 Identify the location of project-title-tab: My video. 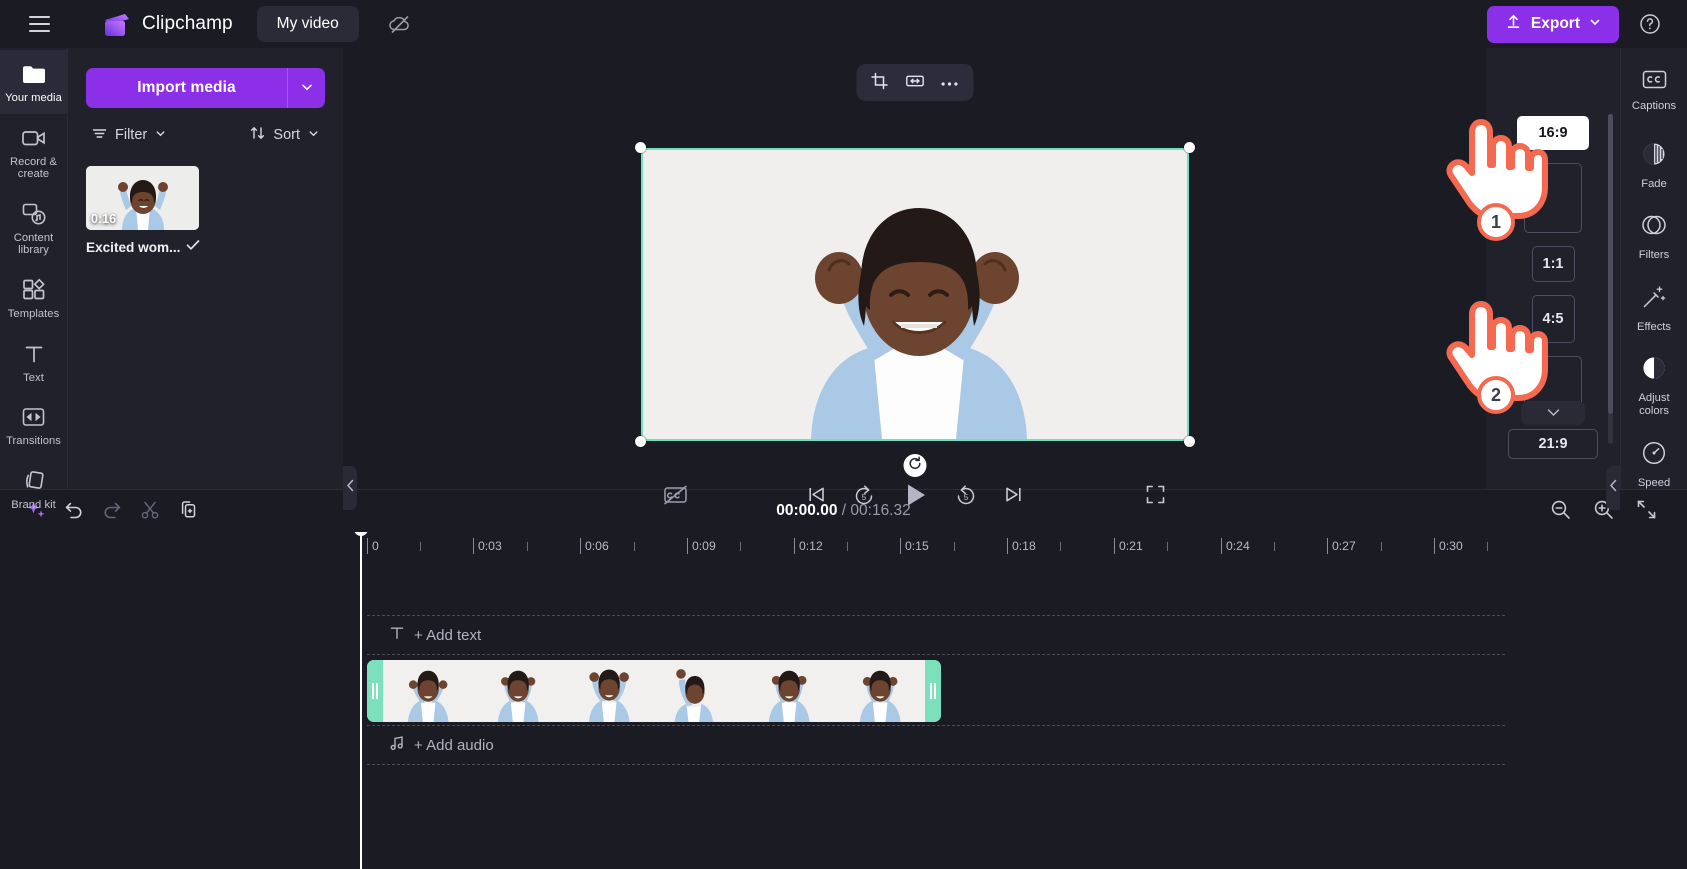
(307, 24).